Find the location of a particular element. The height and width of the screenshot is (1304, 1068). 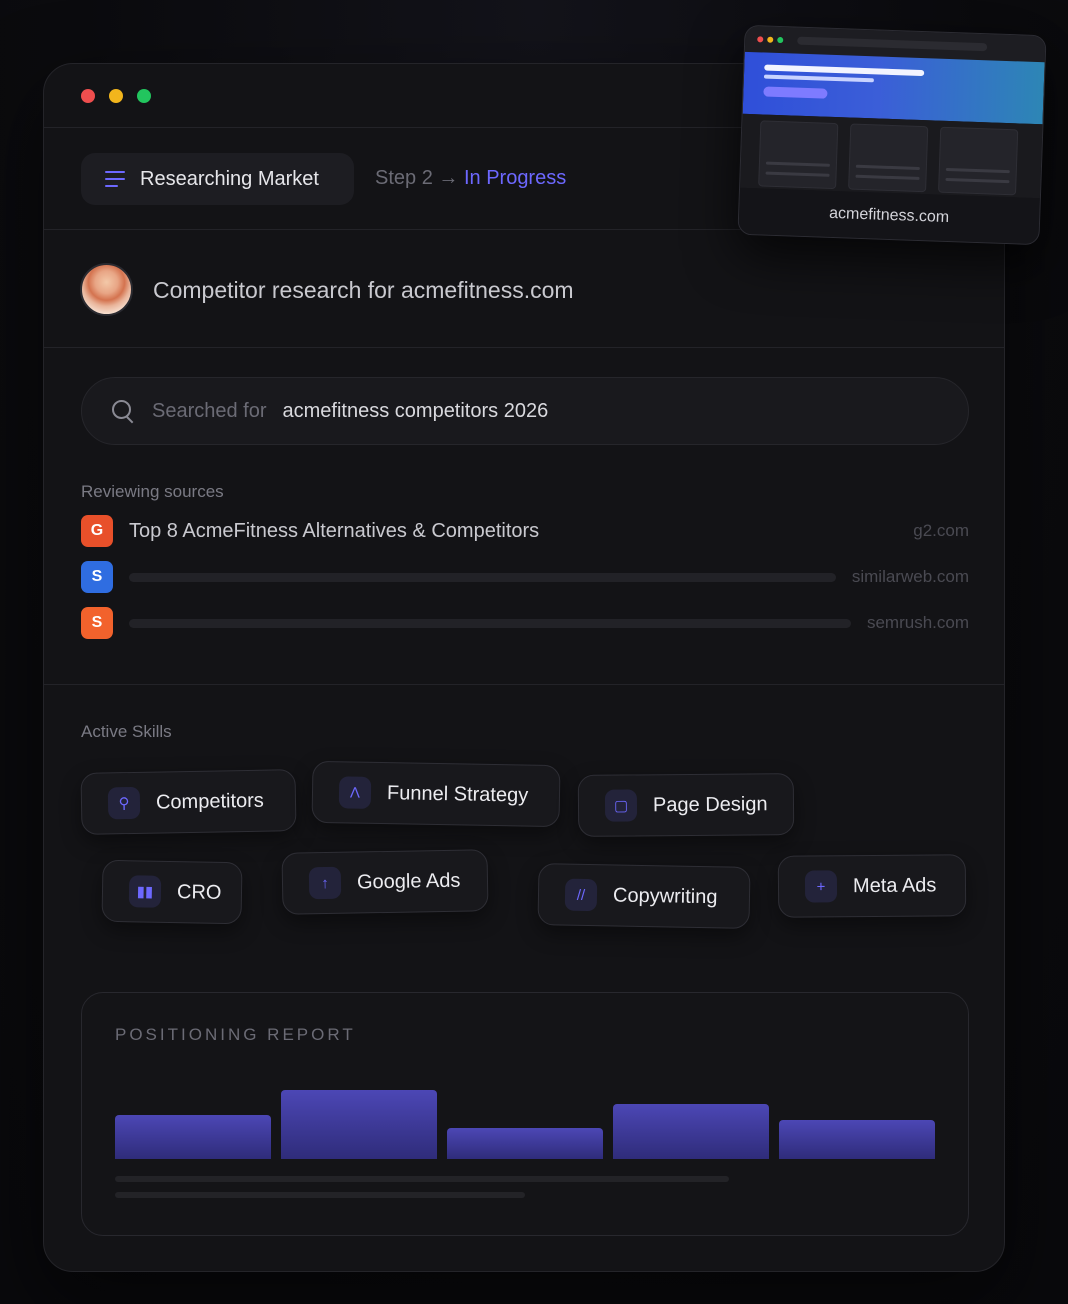

website-preview-card: acmefitness.com is located at coordinates (892, 135).